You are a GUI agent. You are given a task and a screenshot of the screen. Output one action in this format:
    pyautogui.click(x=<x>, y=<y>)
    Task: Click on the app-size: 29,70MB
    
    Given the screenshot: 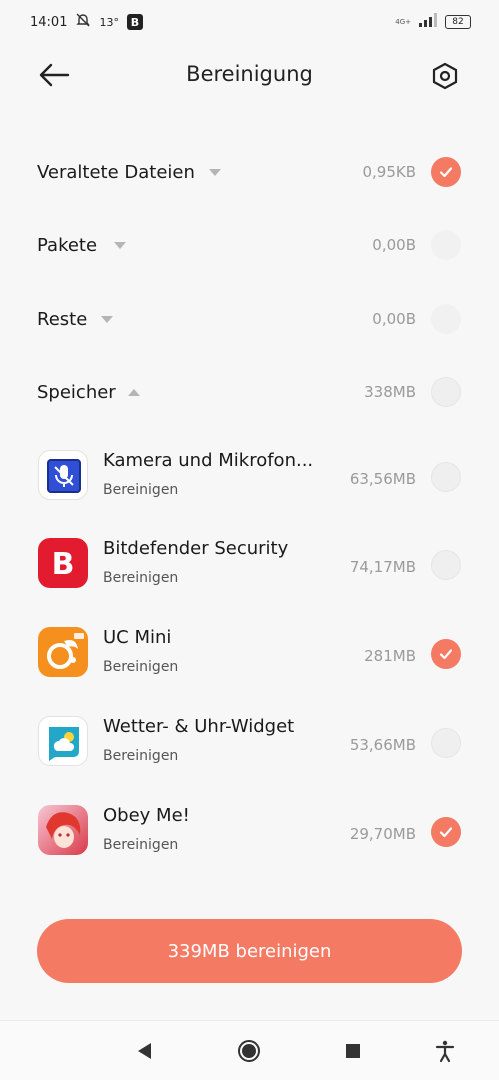 What is the action you would take?
    pyautogui.click(x=382, y=834)
    